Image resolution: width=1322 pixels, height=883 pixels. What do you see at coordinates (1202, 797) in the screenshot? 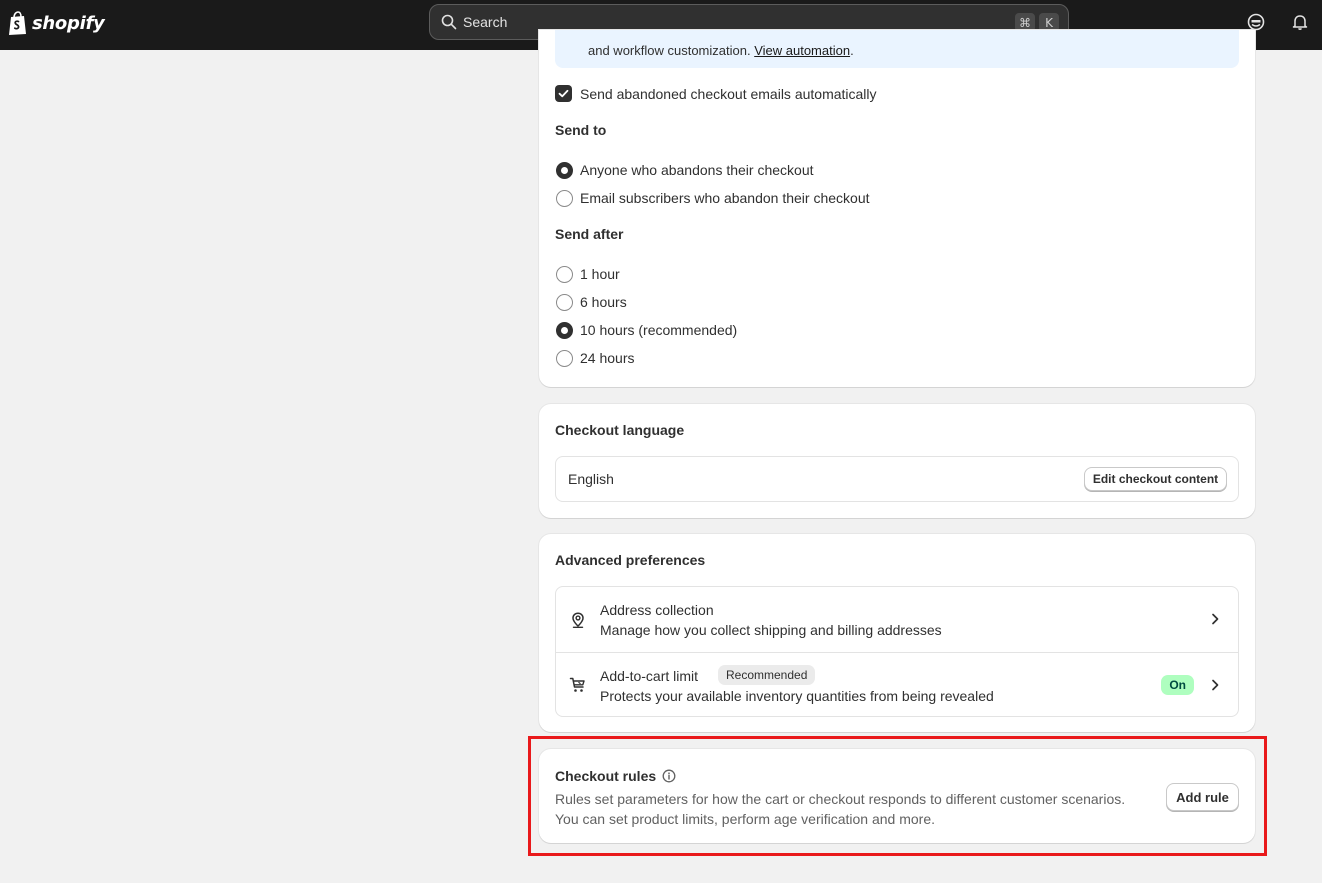
I see `add-rule-button: Add rule` at bounding box center [1202, 797].